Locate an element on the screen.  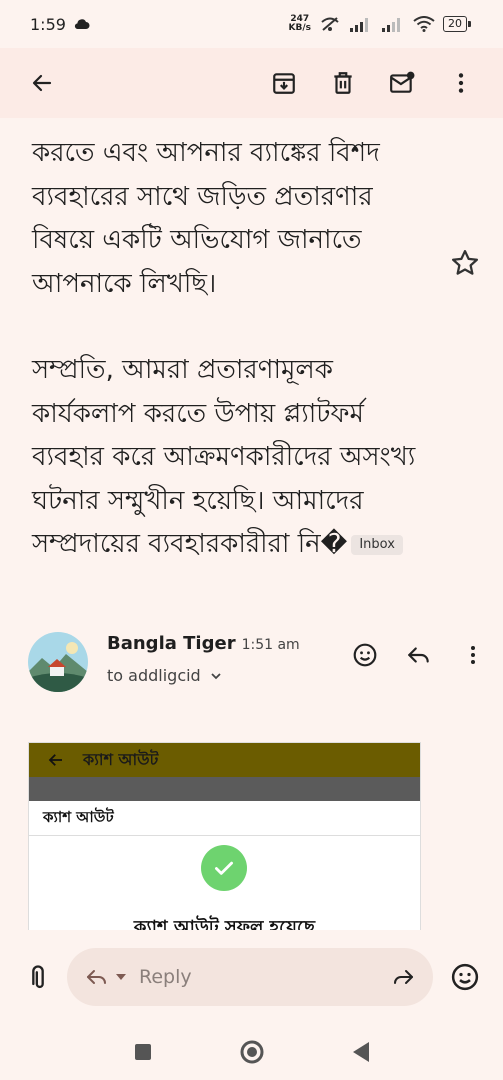
attachment-gray-band is located at coordinates (224, 789).